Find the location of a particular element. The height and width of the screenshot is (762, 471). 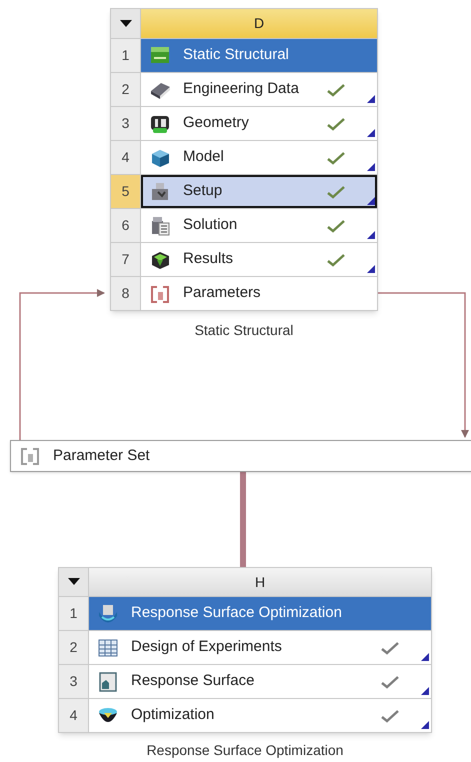

column-header: H is located at coordinates (260, 582).